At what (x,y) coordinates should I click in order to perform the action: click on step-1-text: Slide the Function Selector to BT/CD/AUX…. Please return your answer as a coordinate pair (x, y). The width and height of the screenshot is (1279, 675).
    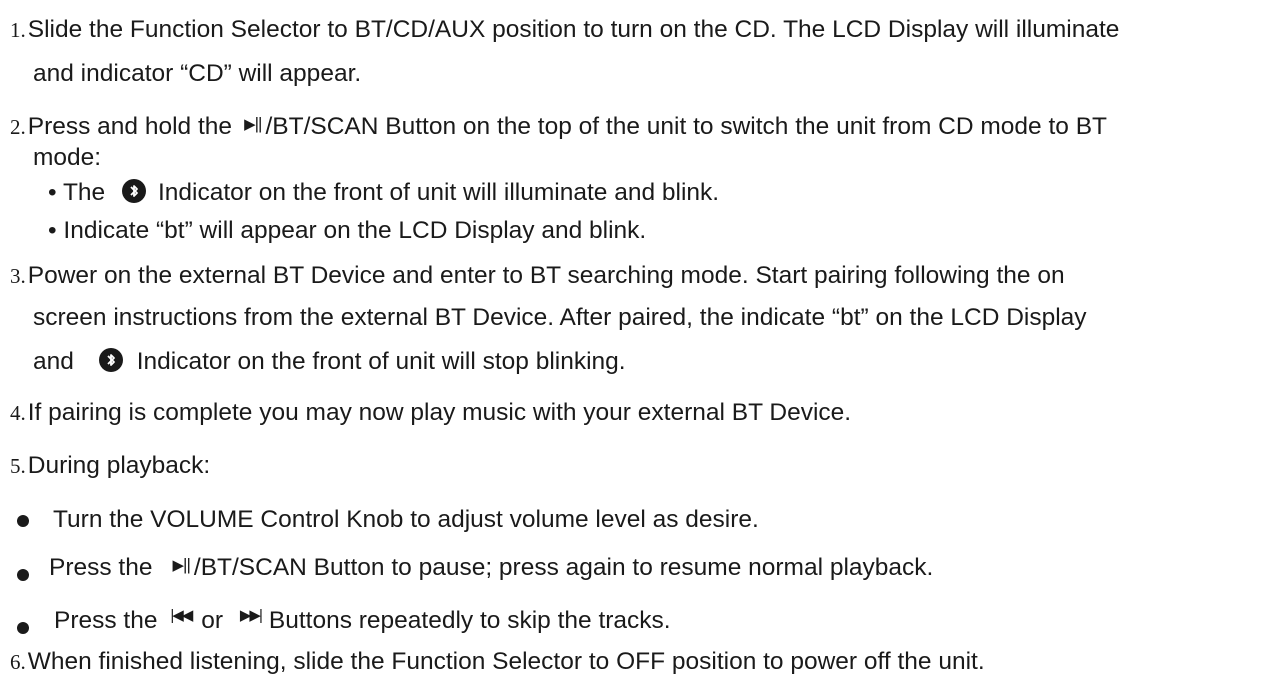
    Looking at the image, I should click on (573, 29).